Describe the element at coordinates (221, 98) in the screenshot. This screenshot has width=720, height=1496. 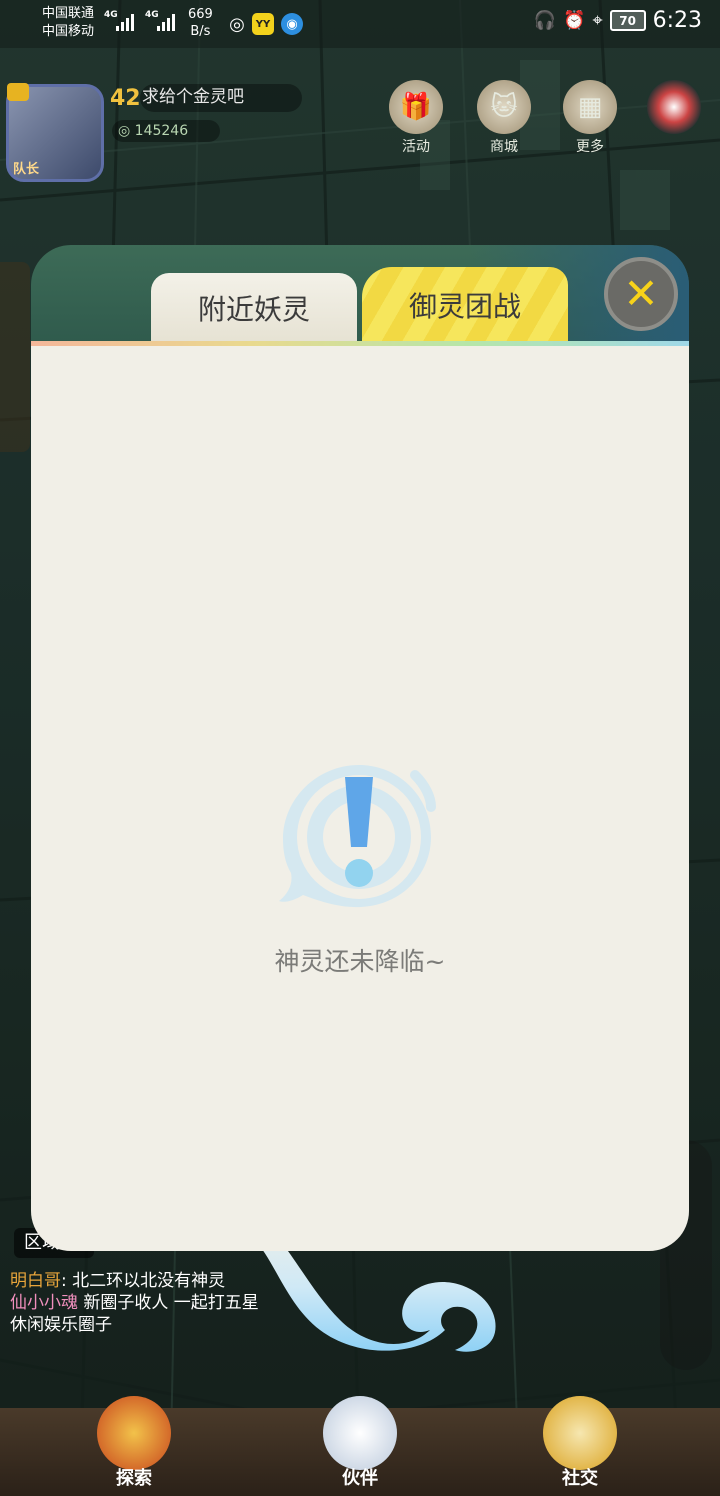
I see `player-message: 求给个金灵吧` at that location.